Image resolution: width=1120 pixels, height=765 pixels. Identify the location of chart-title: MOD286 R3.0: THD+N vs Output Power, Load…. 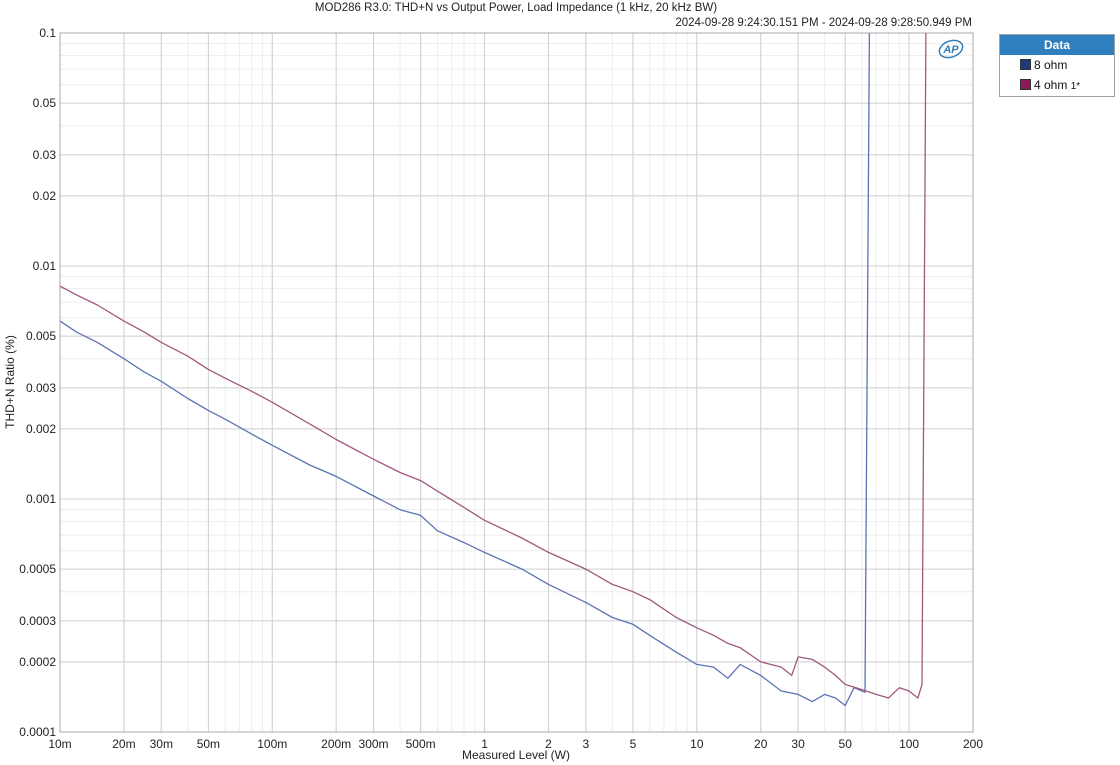
(516, 8).